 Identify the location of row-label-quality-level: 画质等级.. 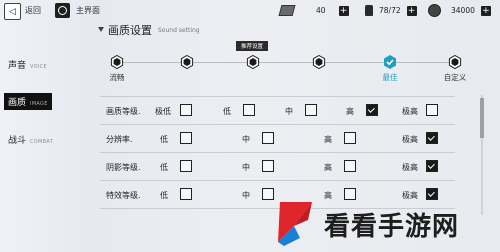
(123, 111).